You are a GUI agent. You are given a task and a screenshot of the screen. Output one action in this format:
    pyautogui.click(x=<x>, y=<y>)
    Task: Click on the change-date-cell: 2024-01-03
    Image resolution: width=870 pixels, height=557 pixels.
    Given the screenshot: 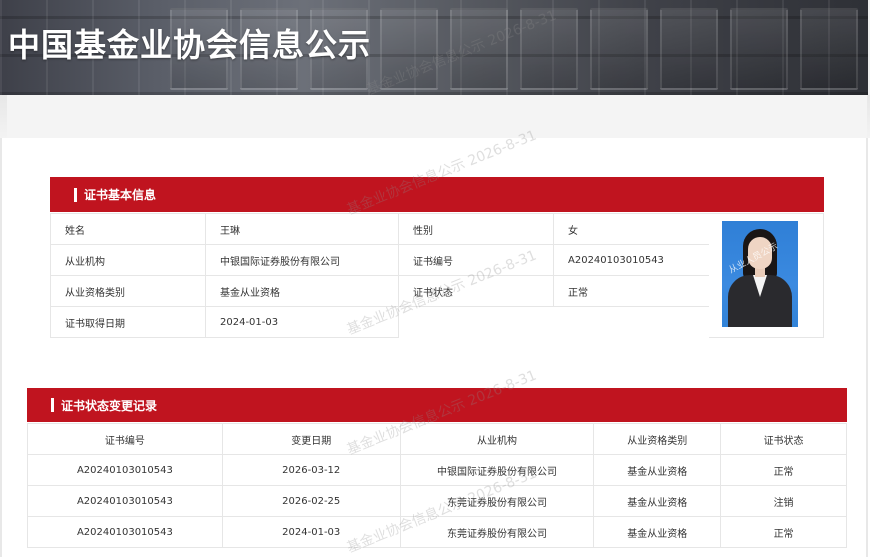 What is the action you would take?
    pyautogui.click(x=311, y=532)
    